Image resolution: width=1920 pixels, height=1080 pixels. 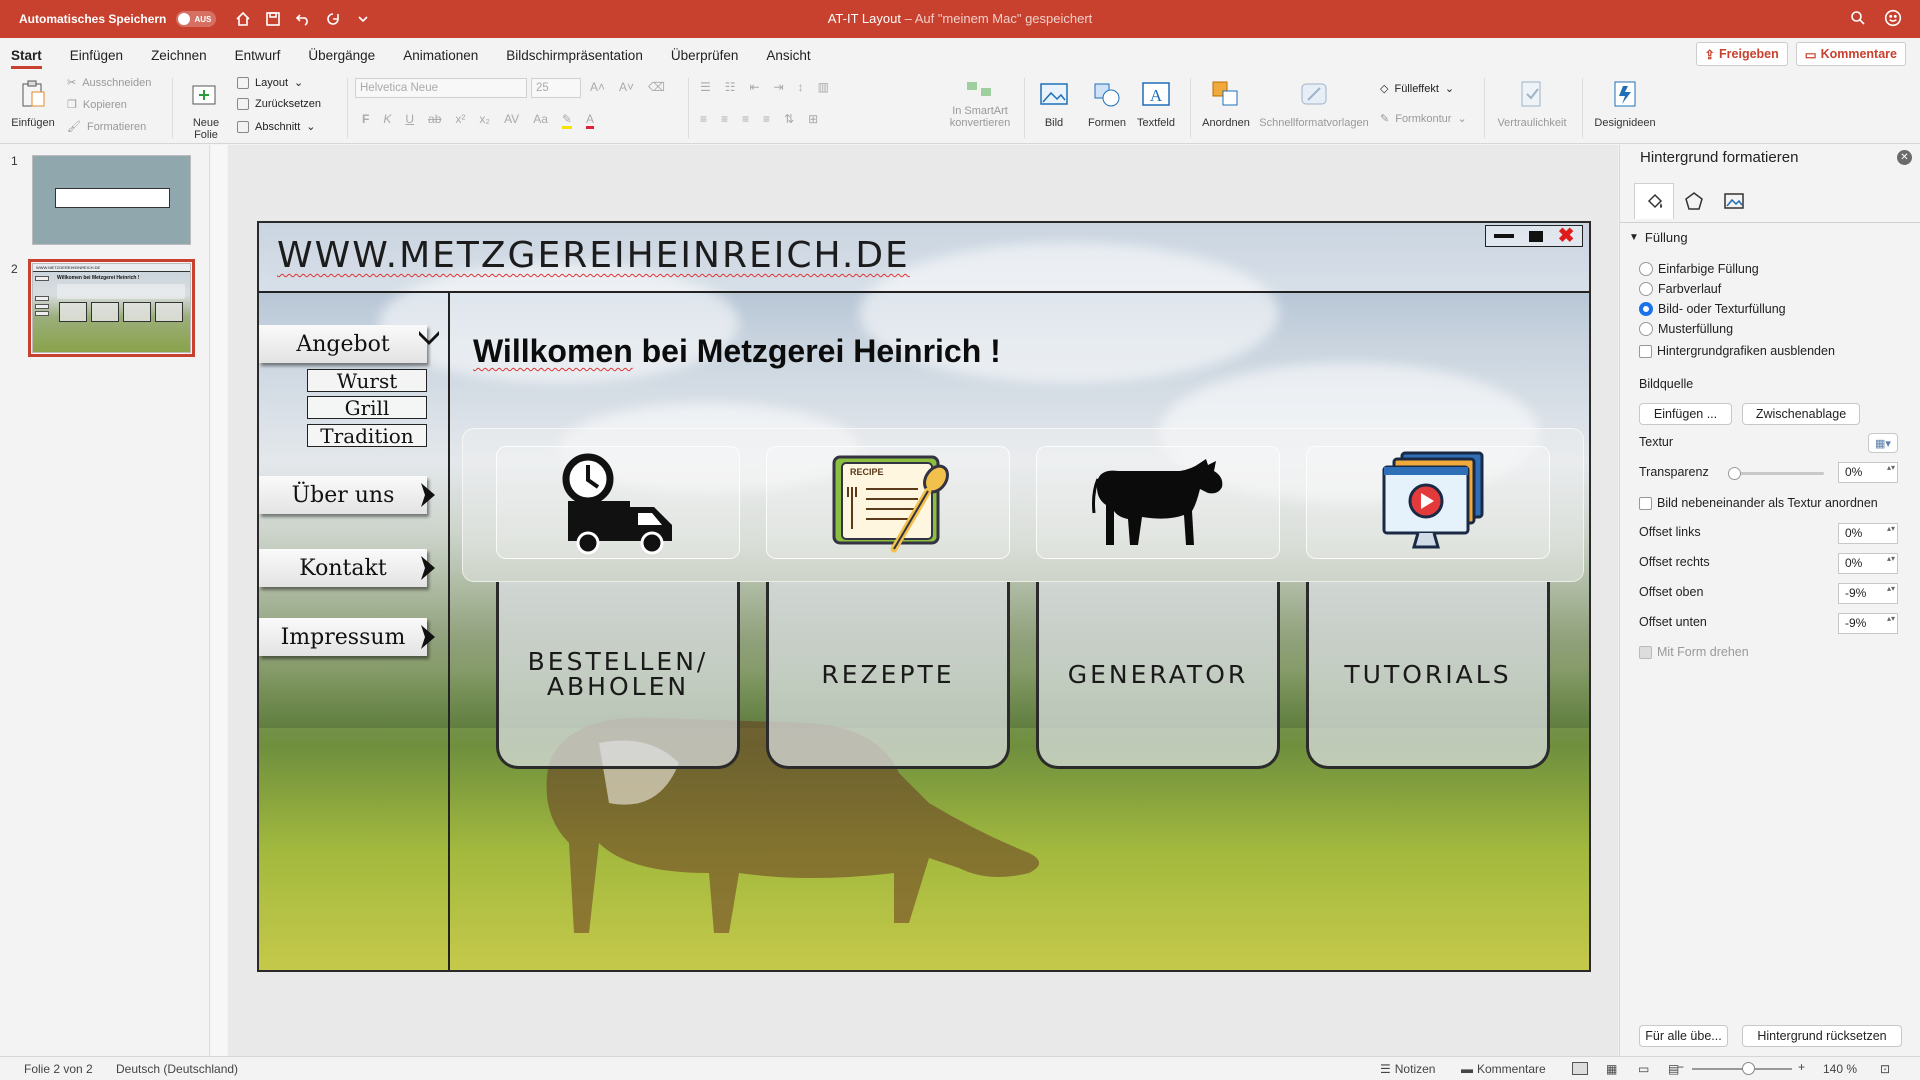 What do you see at coordinates (1314, 103) in the screenshot?
I see `quick-styles-button: Schnellformatvorlagen` at bounding box center [1314, 103].